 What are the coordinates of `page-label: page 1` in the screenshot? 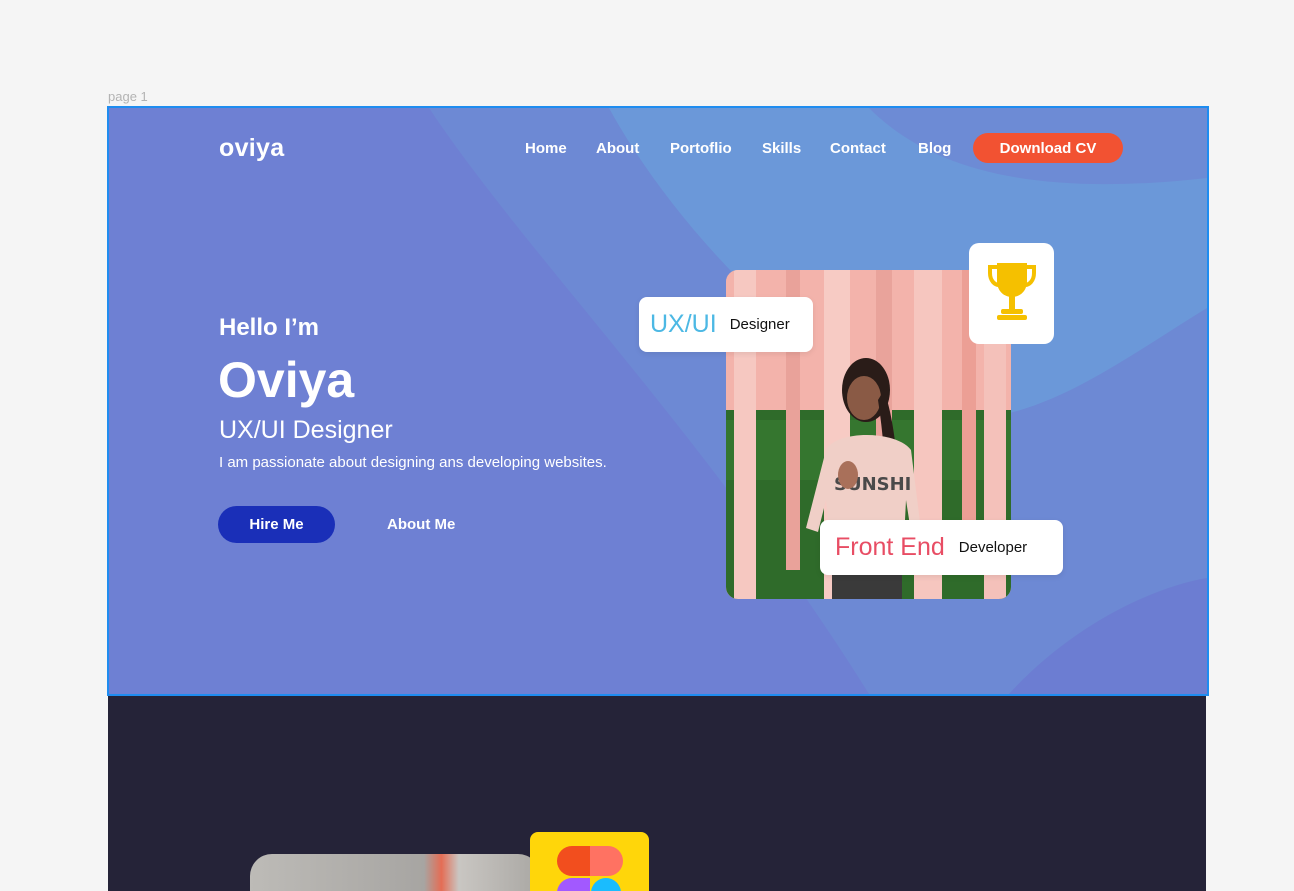 It's located at (128, 96).